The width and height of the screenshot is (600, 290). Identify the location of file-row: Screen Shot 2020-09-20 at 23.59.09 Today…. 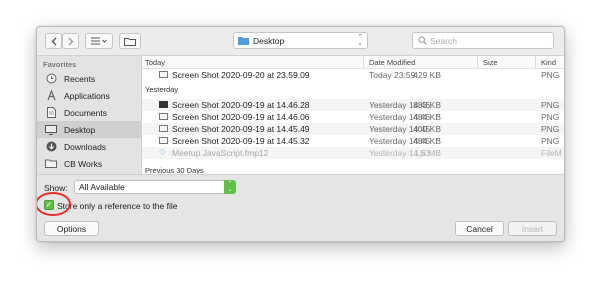
(353, 75).